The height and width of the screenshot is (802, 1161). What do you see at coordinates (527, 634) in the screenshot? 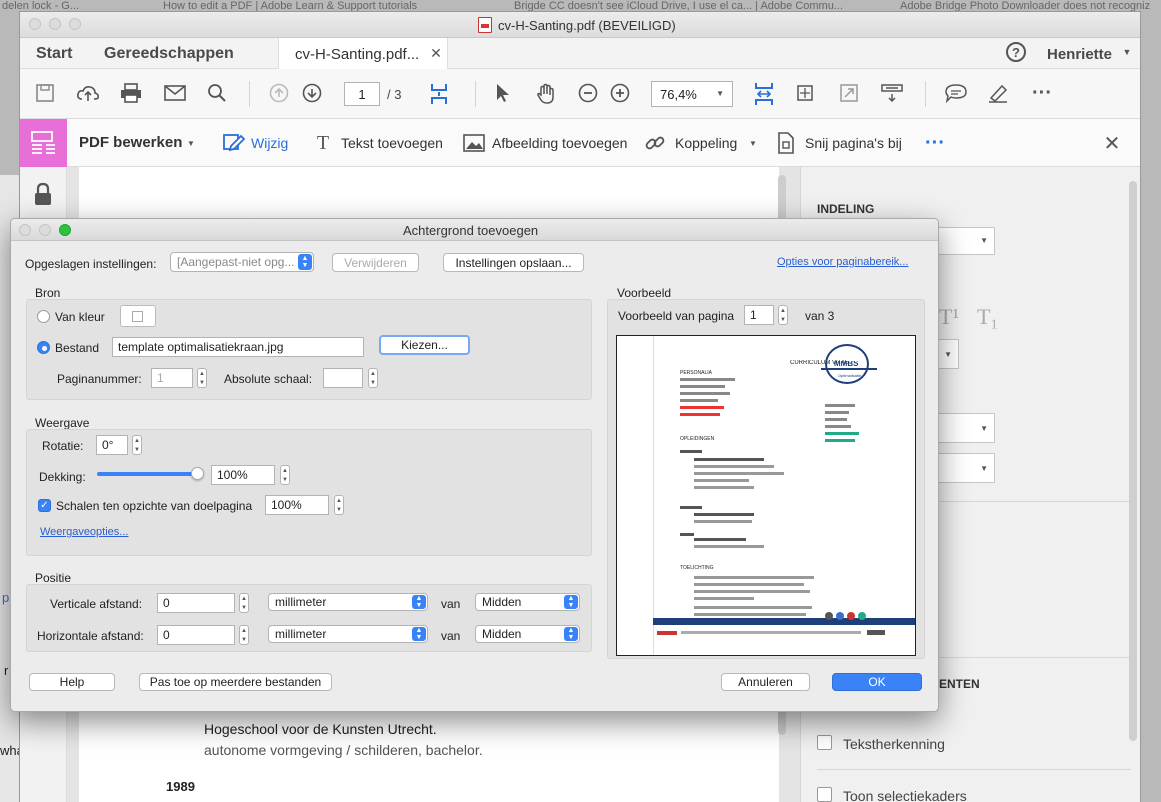
I see `horizontal-anchor-select: Midden ▲ ▼` at bounding box center [527, 634].